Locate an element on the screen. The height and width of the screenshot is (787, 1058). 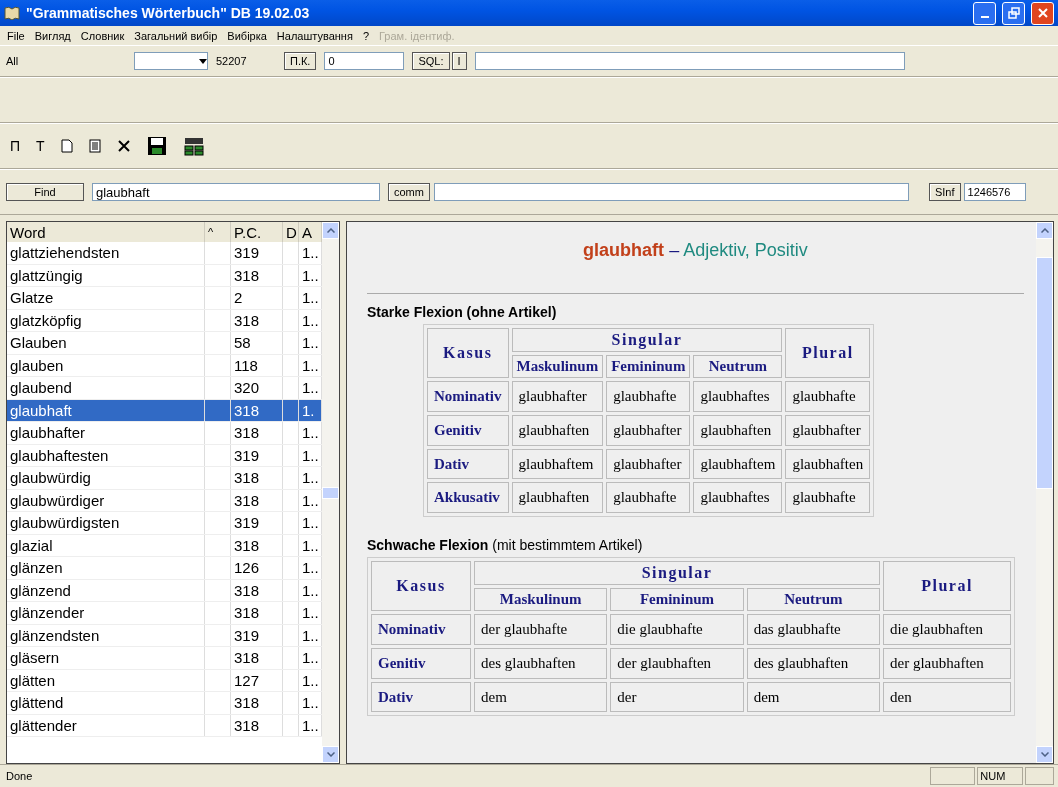
list-row: glatzköpfig 318 1.. is located at coordinates (164, 320).